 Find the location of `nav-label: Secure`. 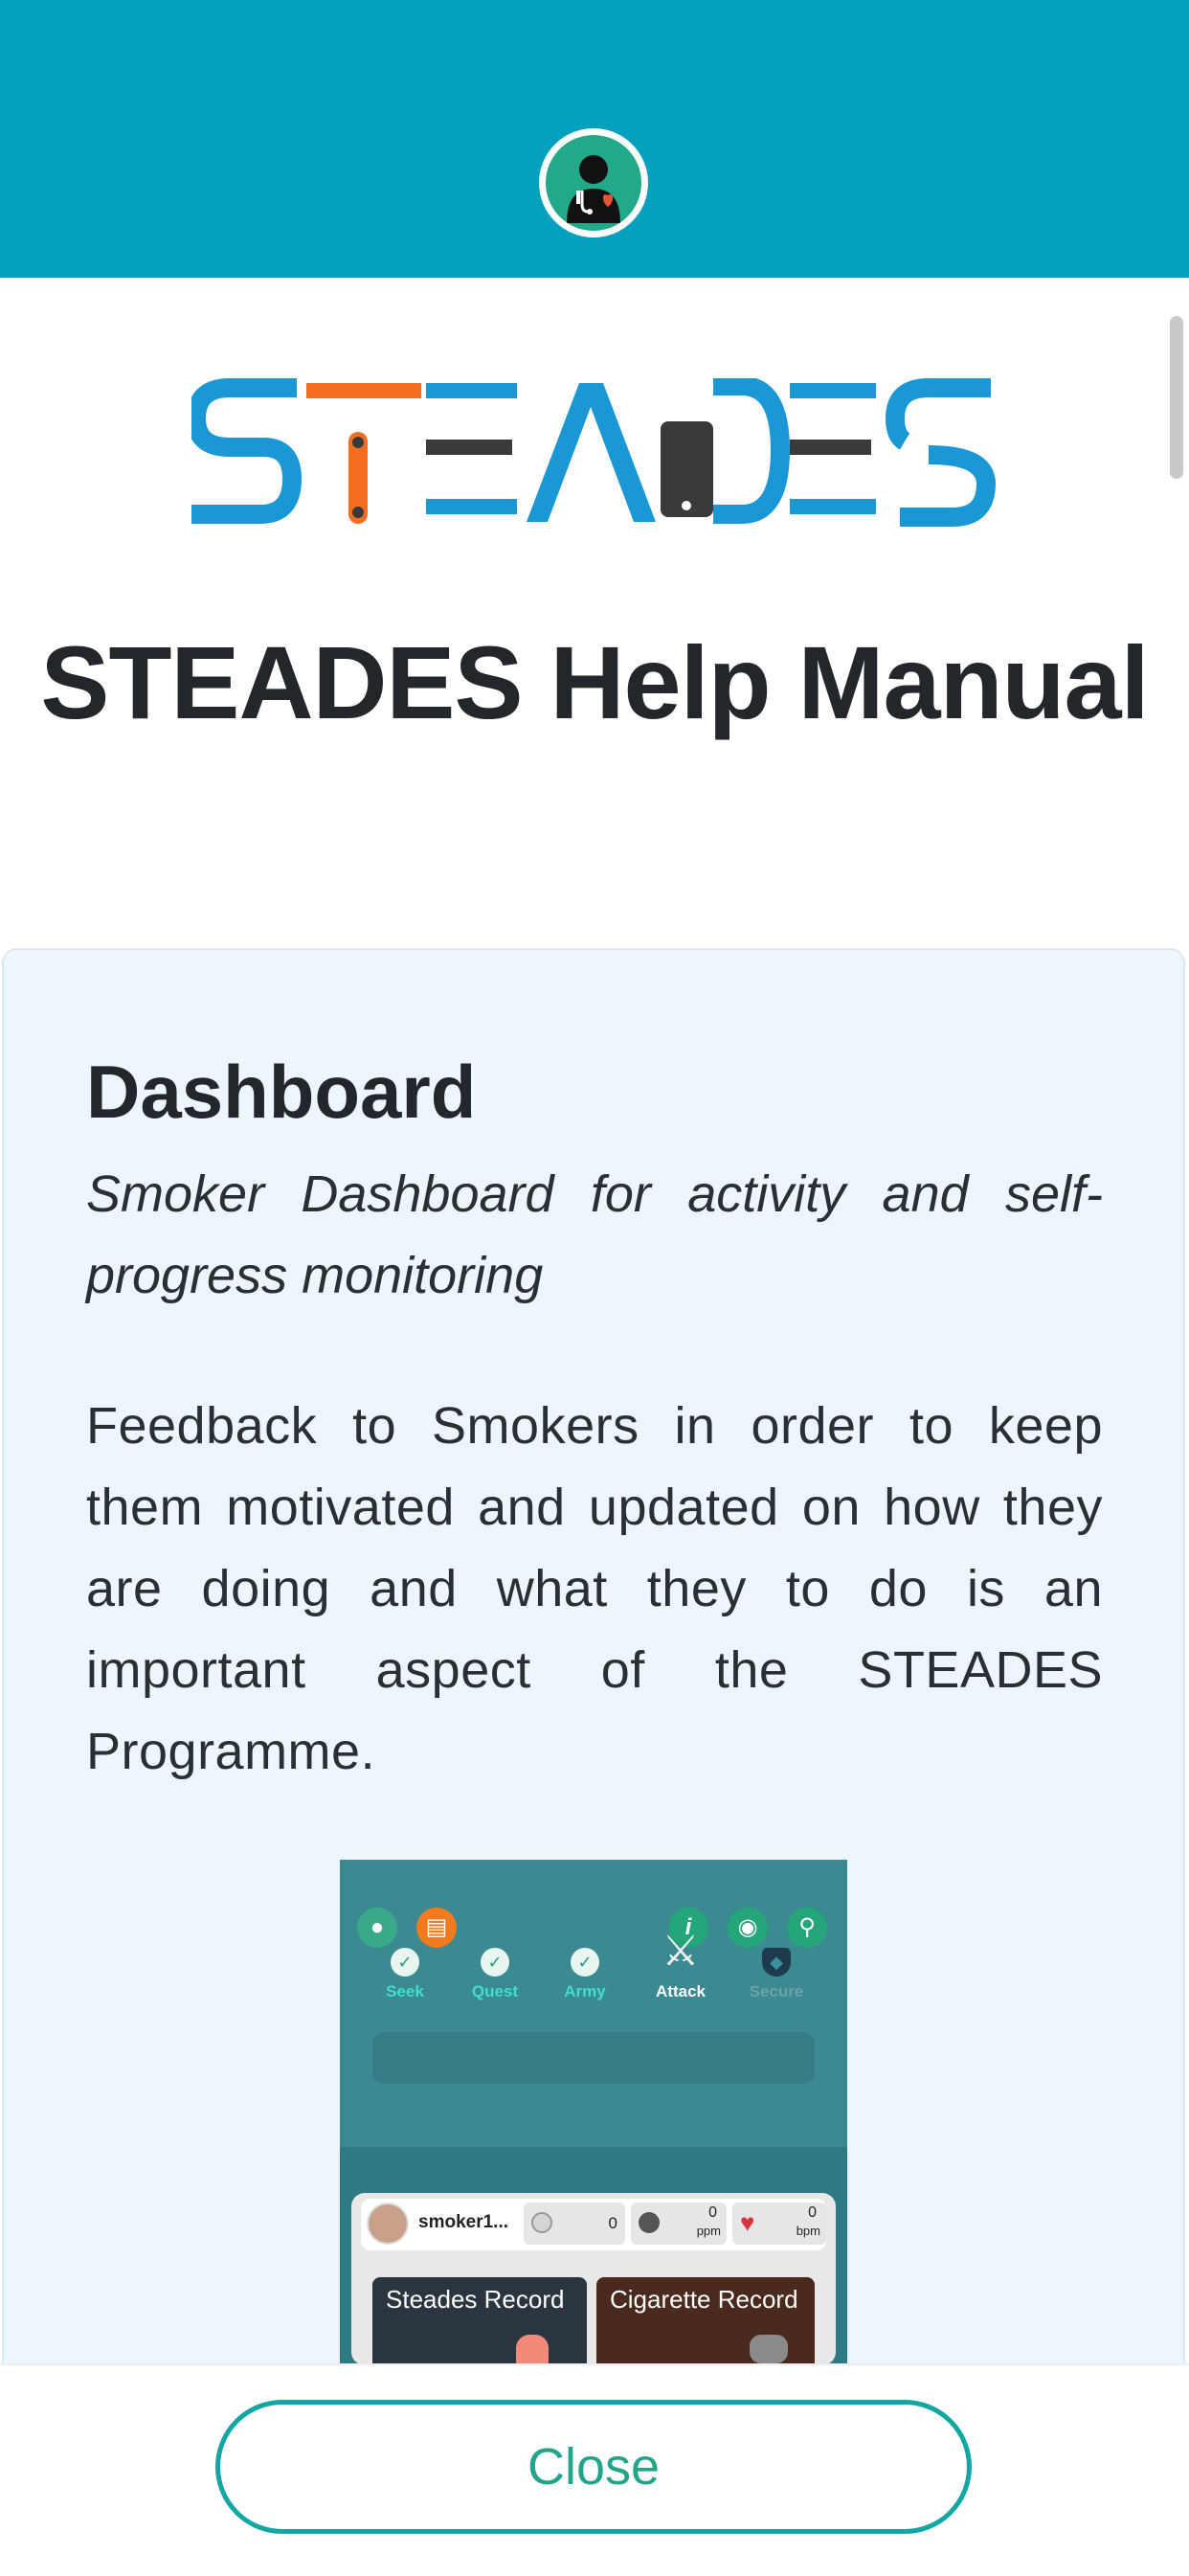

nav-label: Secure is located at coordinates (776, 1991).